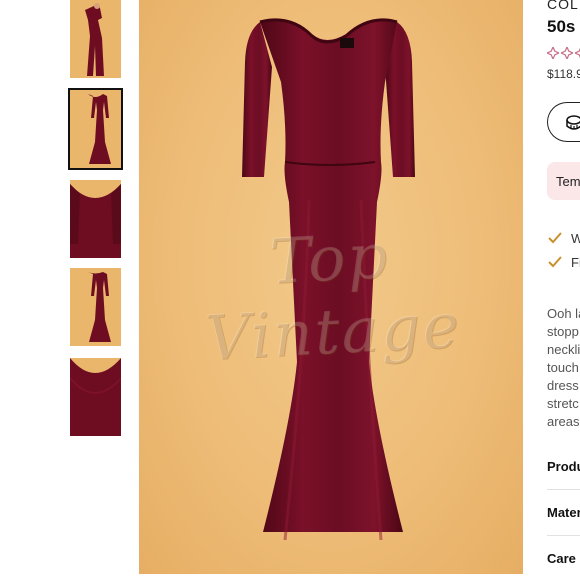  Describe the element at coordinates (563, 403) in the screenshot. I see `description-line: stretc` at that location.